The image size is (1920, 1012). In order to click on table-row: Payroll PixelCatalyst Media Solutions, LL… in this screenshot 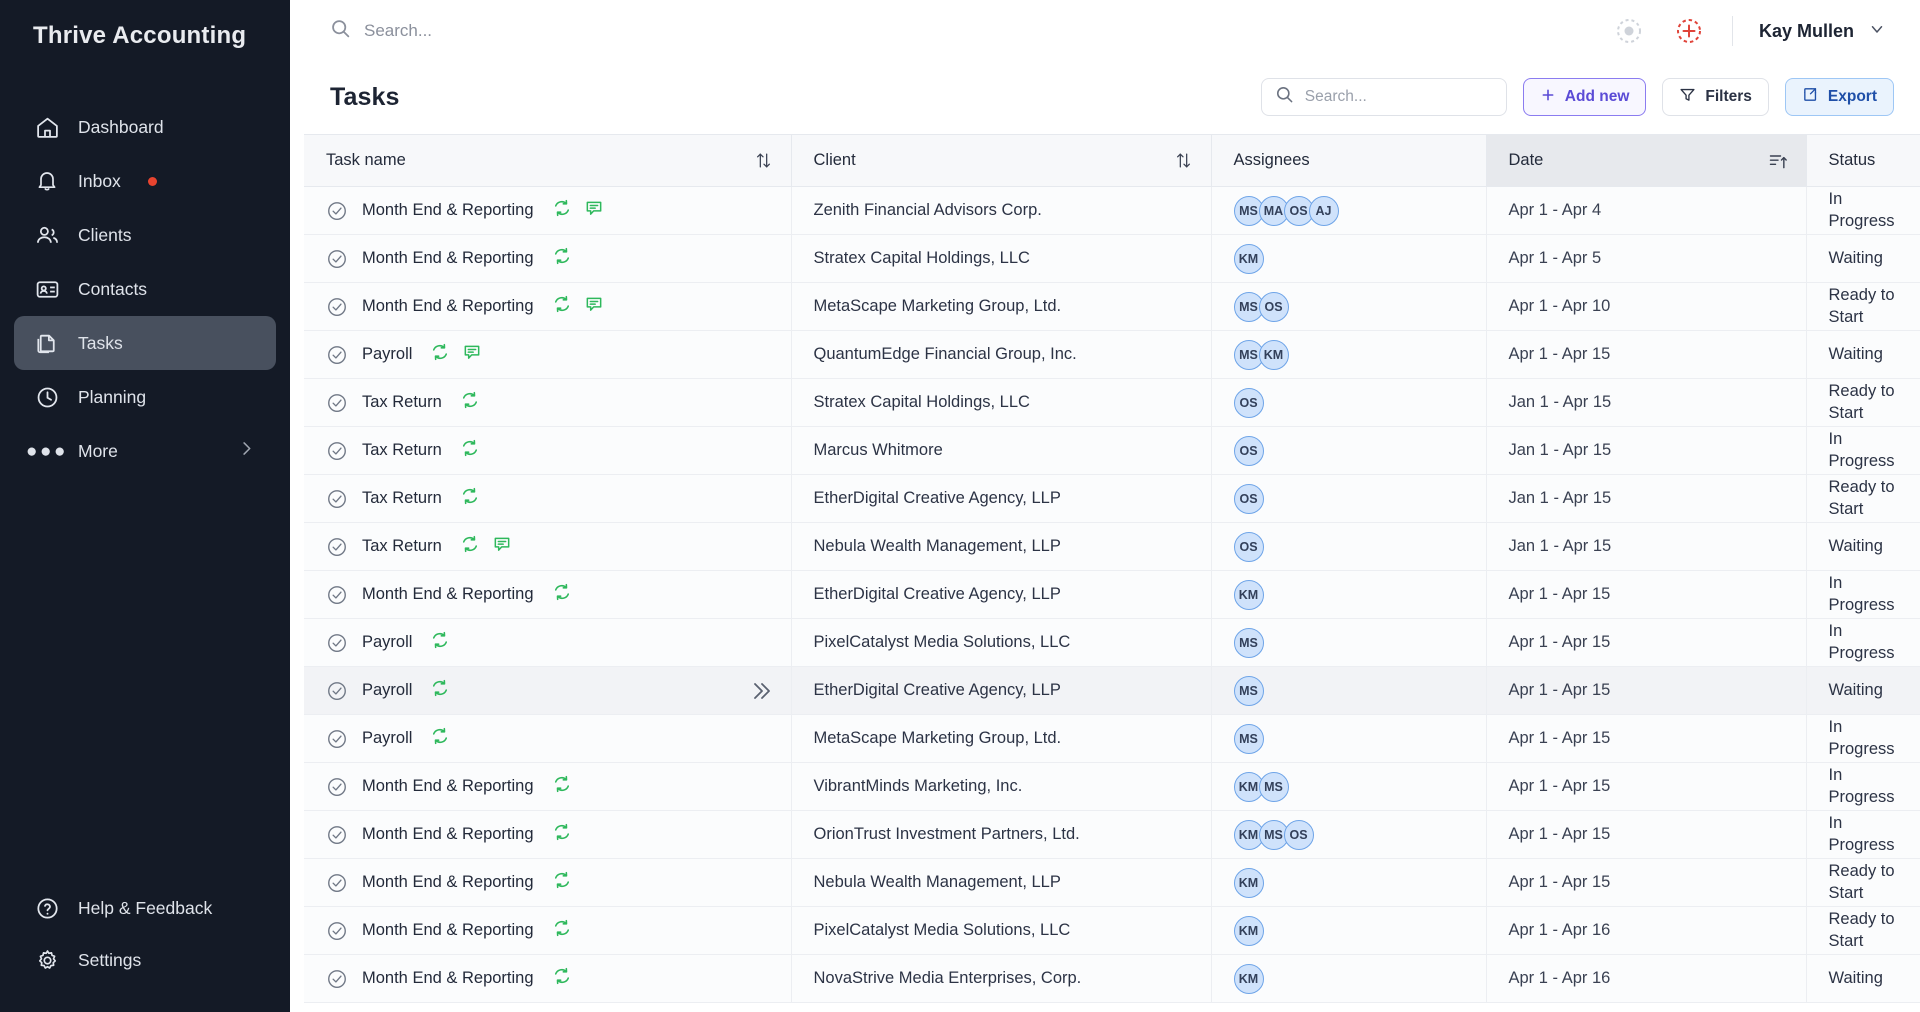, I will do `click(1112, 642)`.